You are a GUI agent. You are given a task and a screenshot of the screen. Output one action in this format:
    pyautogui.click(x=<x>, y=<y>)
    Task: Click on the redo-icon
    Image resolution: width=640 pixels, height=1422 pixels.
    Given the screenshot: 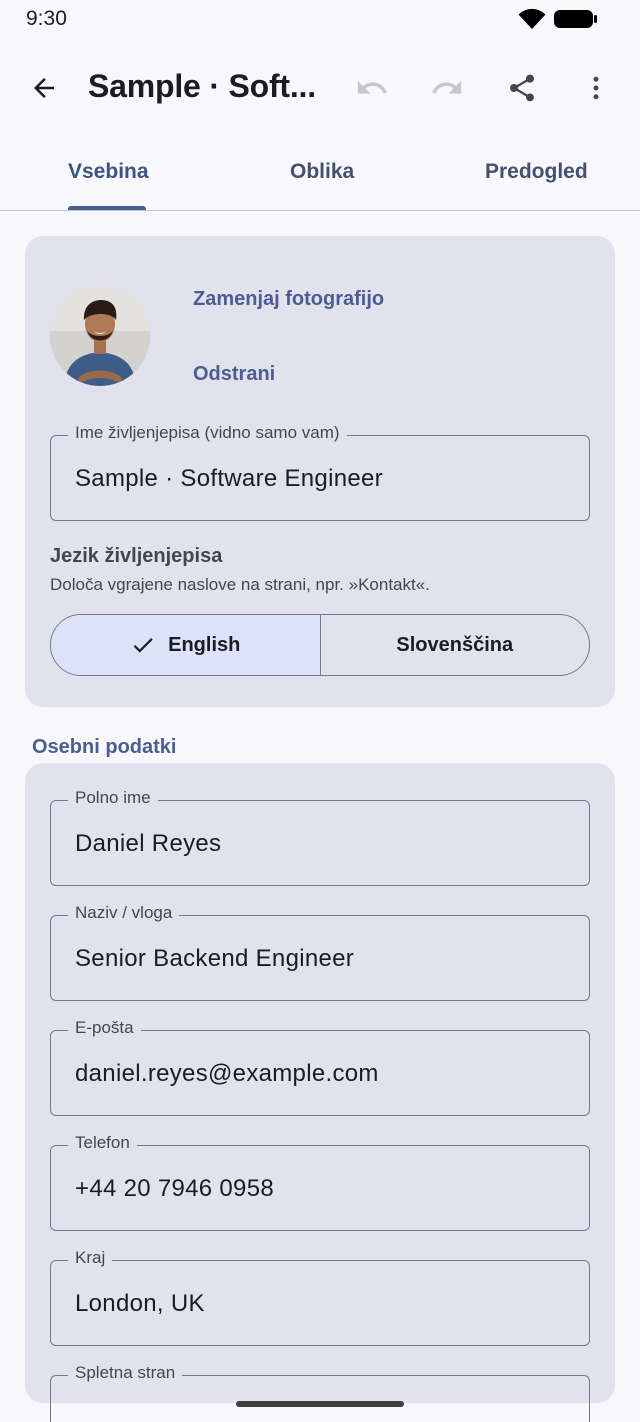 What is the action you would take?
    pyautogui.click(x=447, y=87)
    